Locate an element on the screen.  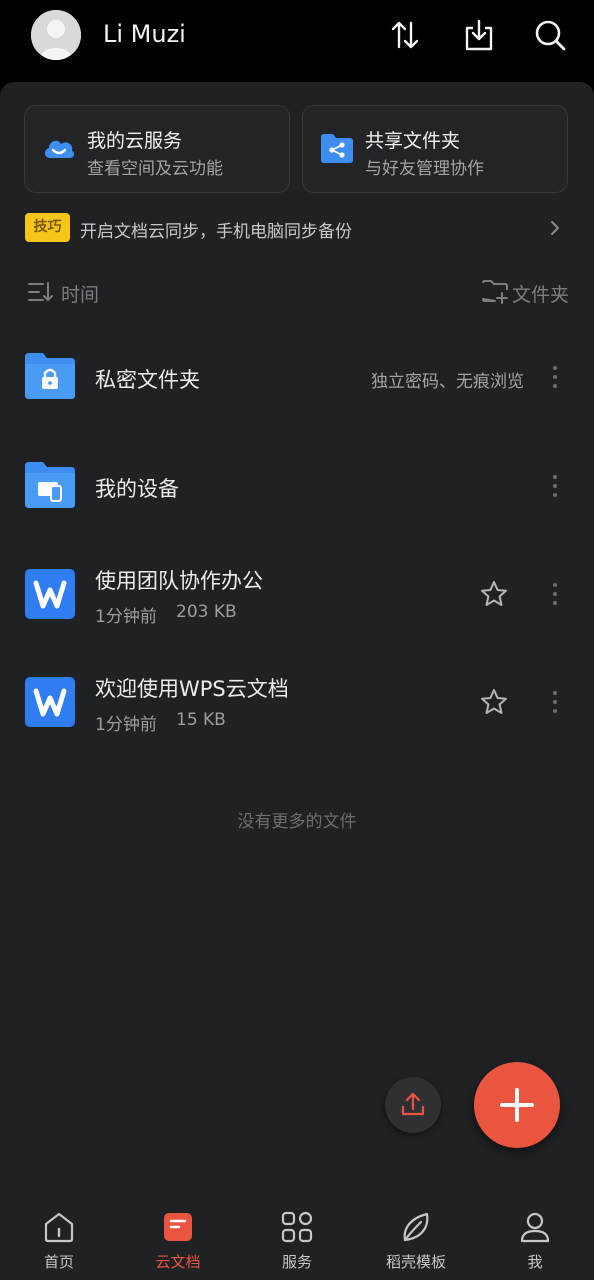
nav-label: 我 is located at coordinates (535, 1262).